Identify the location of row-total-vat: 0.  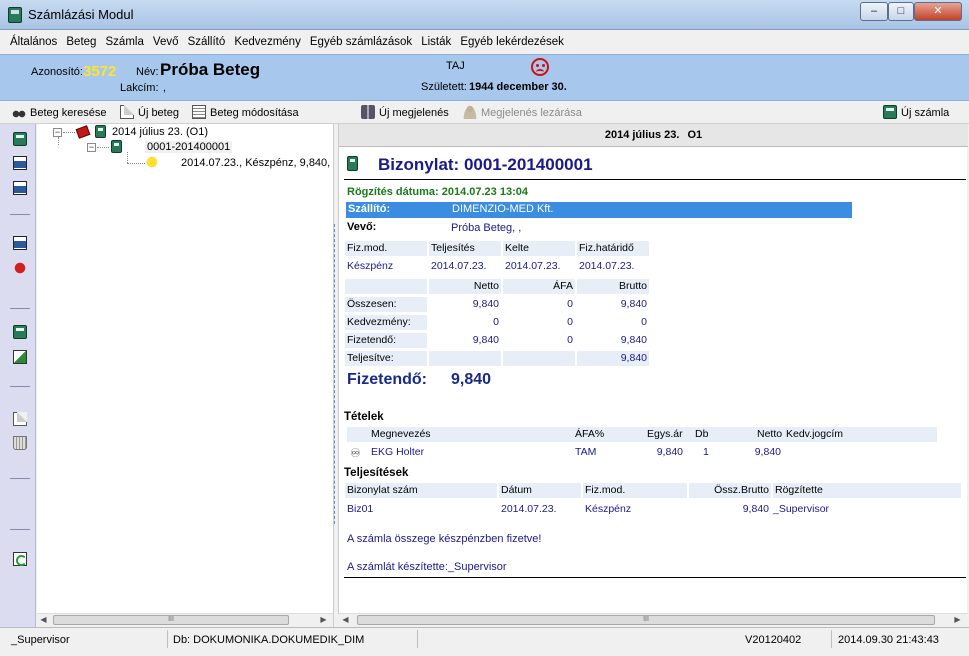
(570, 304).